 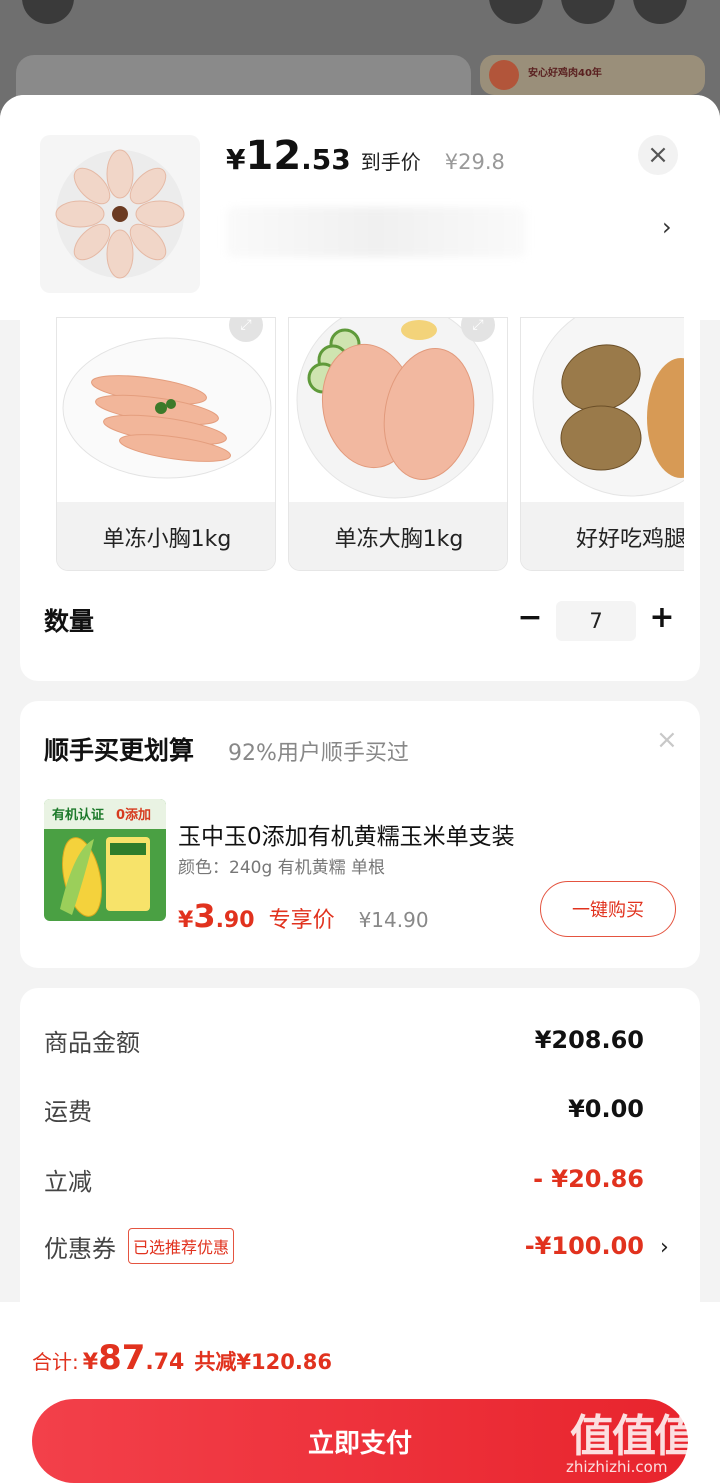 I want to click on quantity-input: 7, so click(x=596, y=621).